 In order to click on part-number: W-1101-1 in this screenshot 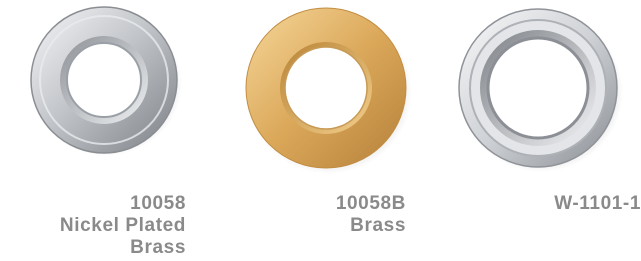, I will do `click(597, 203)`.